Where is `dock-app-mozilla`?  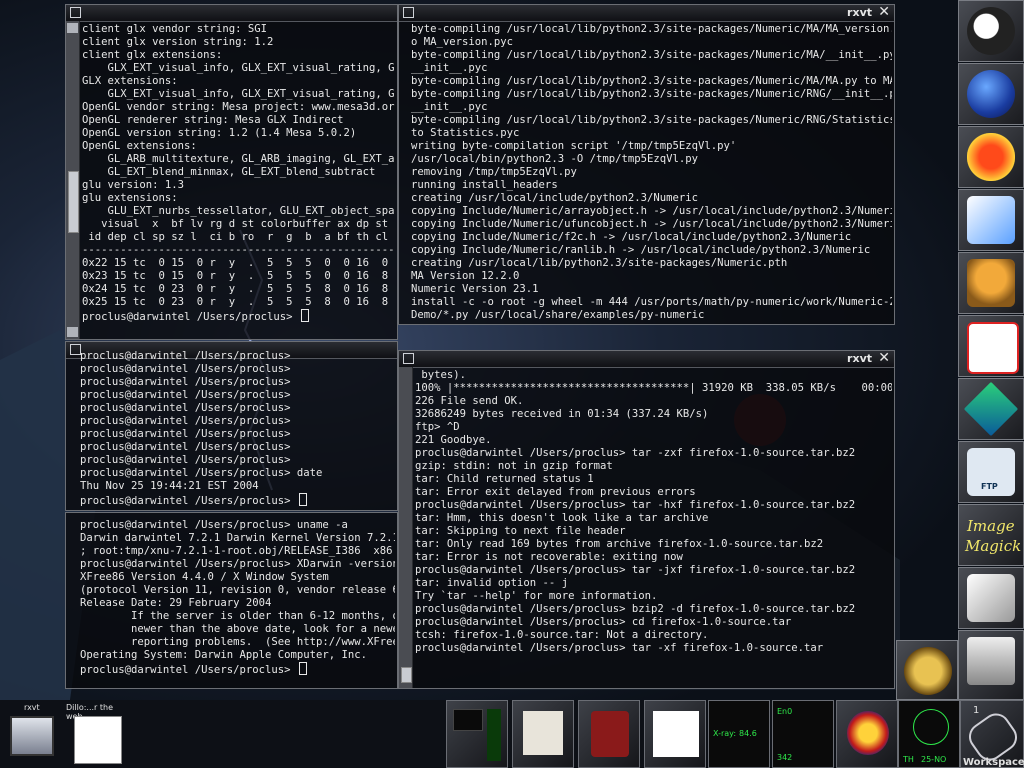 dock-app-mozilla is located at coordinates (991, 157).